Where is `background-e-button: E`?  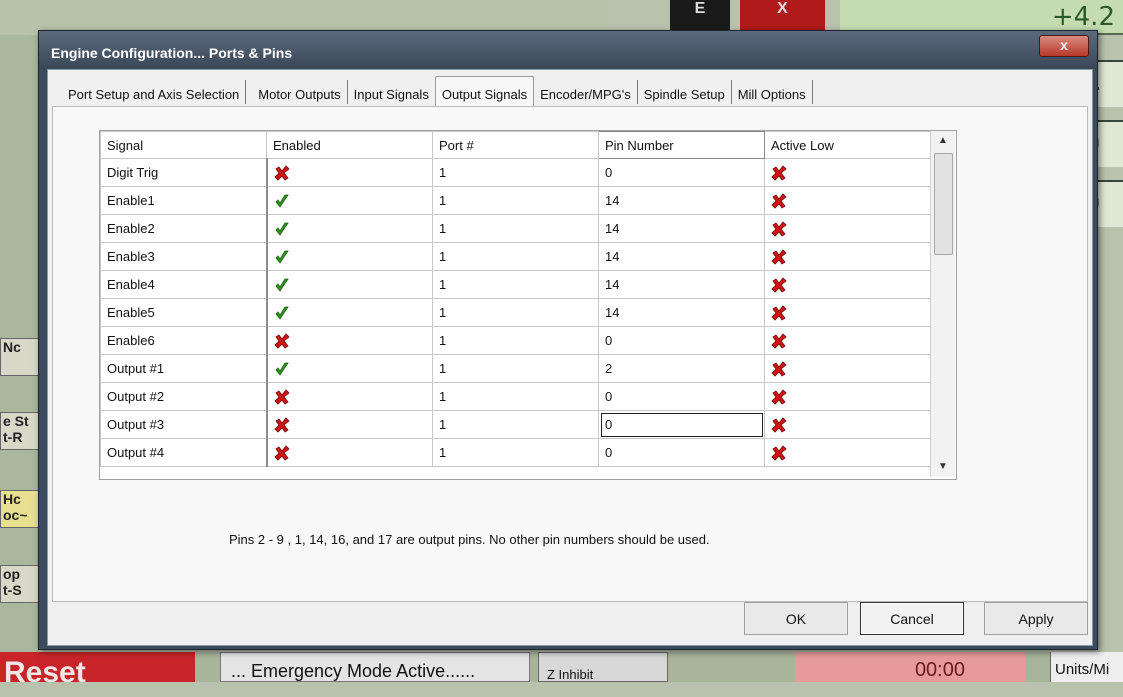 background-e-button: E is located at coordinates (700, 16).